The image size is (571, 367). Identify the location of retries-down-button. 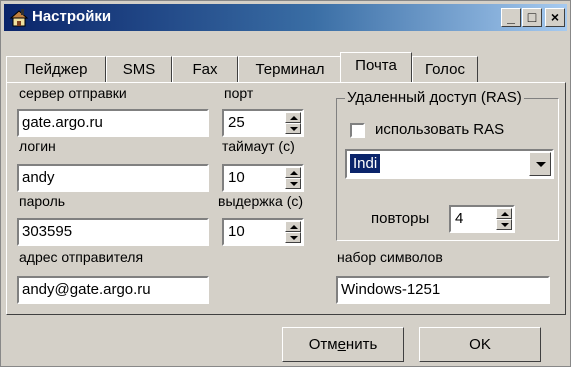
(504, 224).